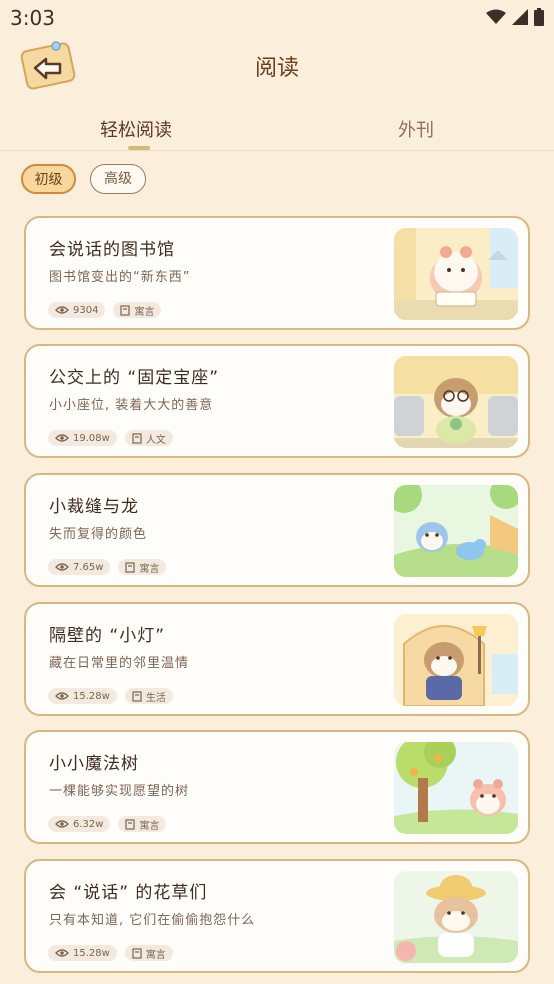 Image resolution: width=554 pixels, height=984 pixels. I want to click on article-title: 会说话的图书馆, so click(112, 250).